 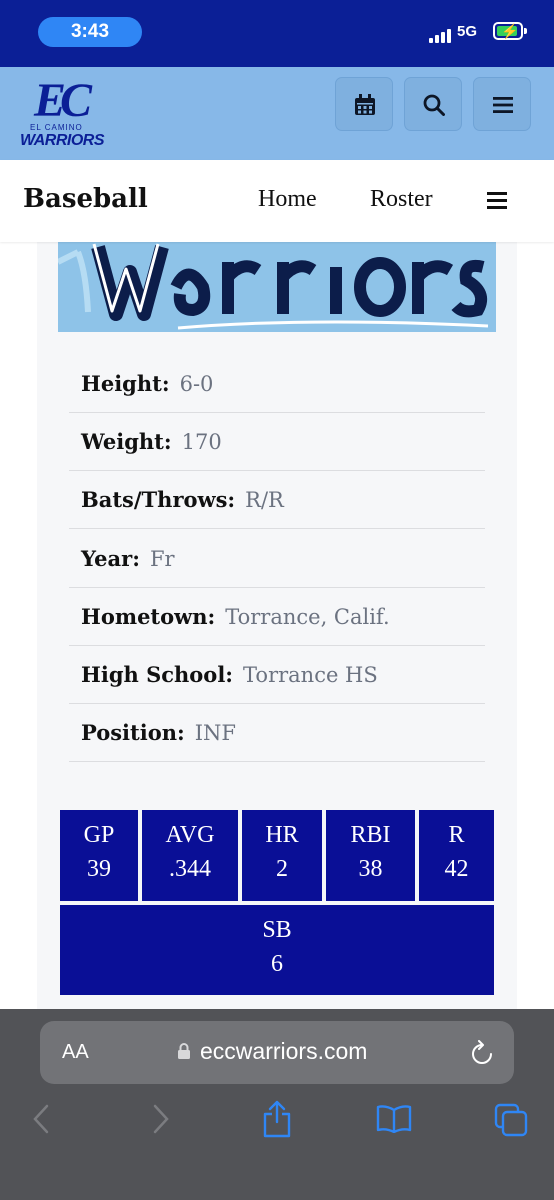 What do you see at coordinates (370, 835) in the screenshot?
I see `stat-label: RBI` at bounding box center [370, 835].